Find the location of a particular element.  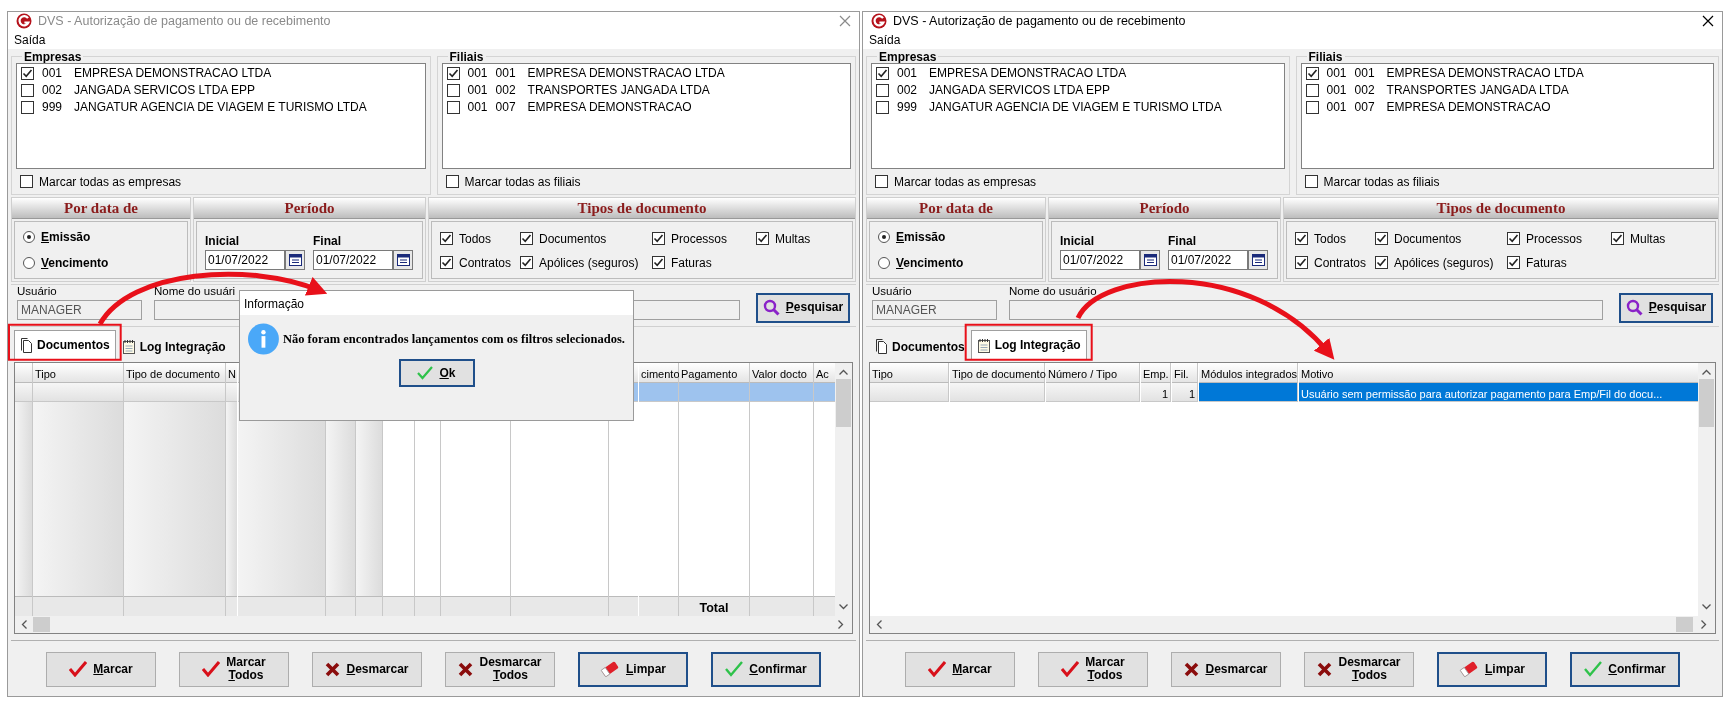

column-header: Motivo is located at coordinates (1498, 372).